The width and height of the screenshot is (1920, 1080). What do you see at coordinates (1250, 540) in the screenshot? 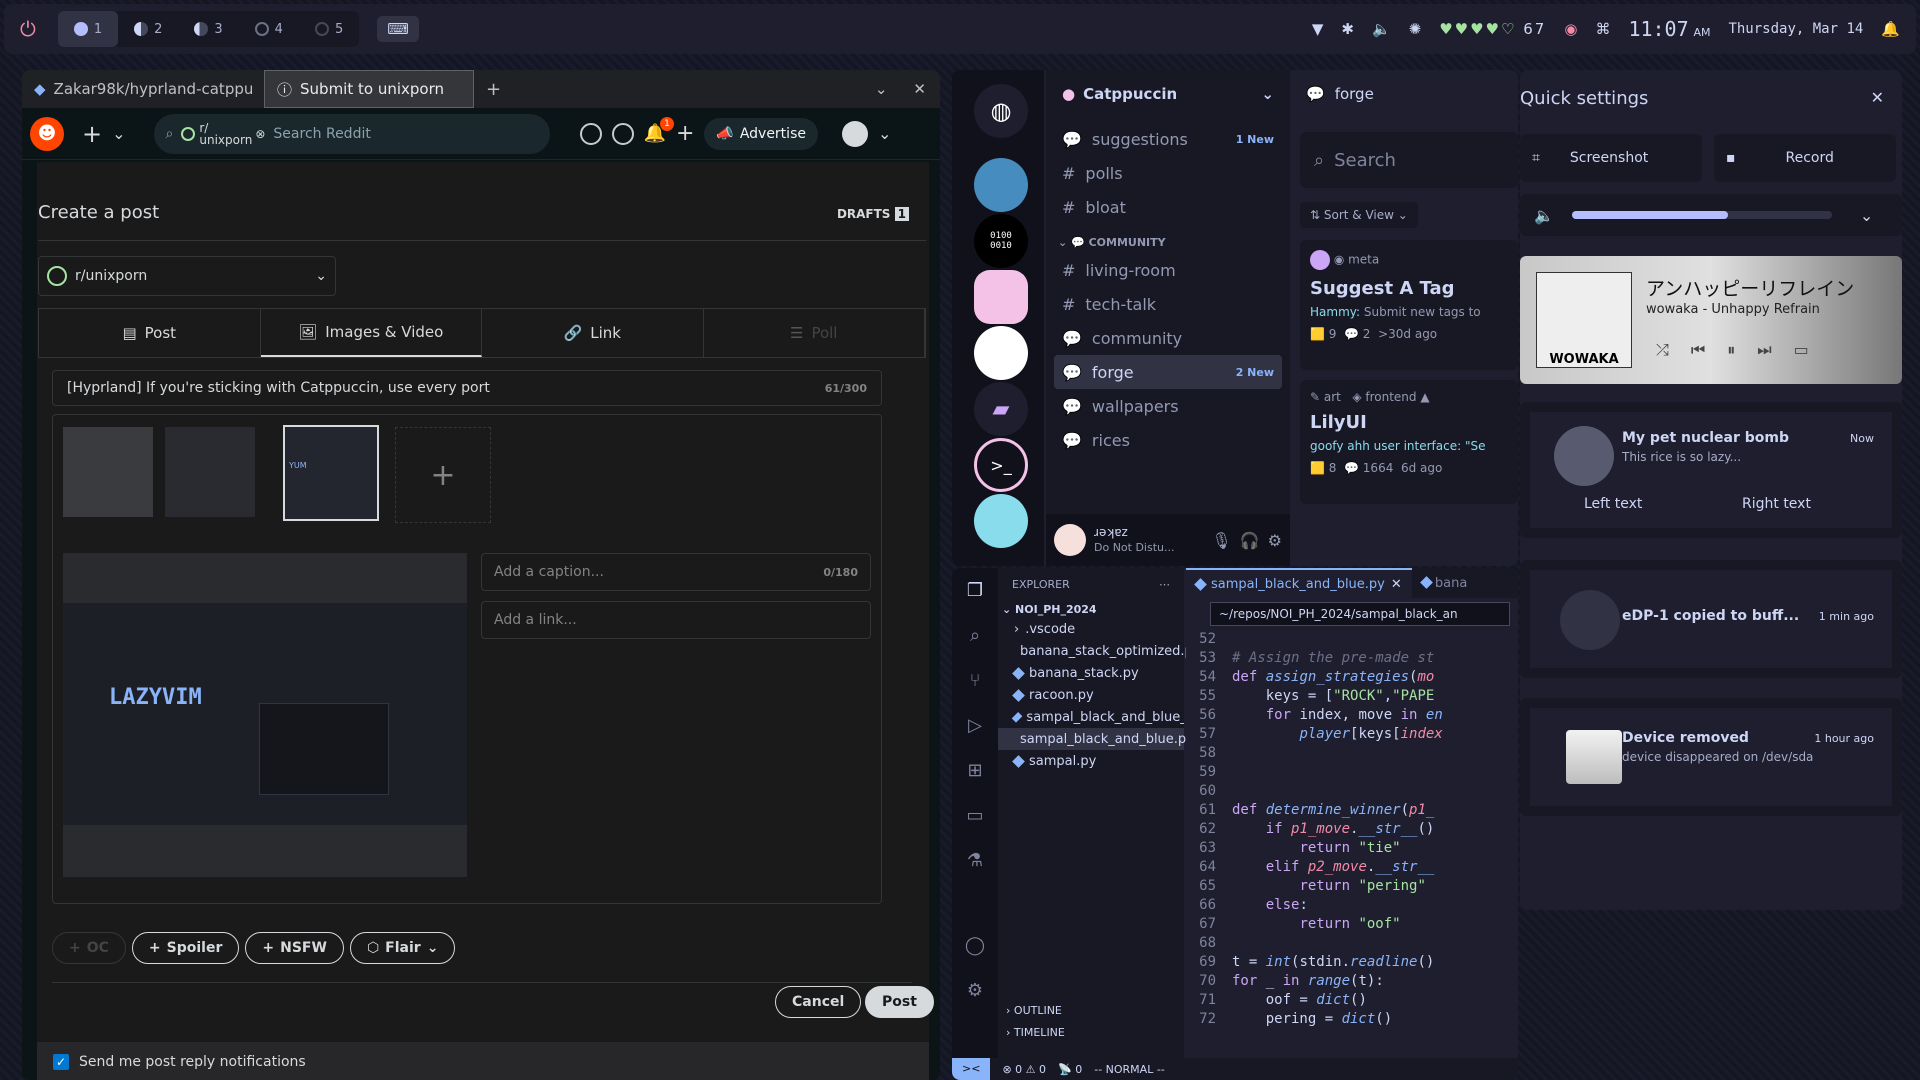
I see `headphones-icon: 🎧` at bounding box center [1250, 540].